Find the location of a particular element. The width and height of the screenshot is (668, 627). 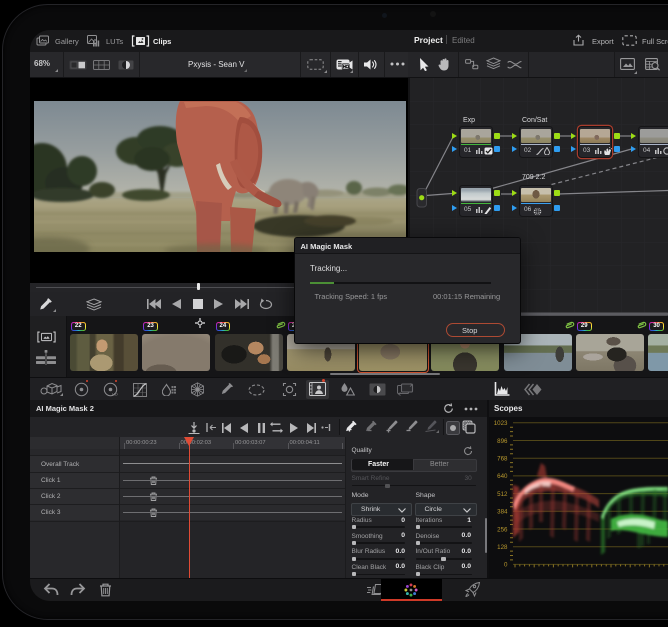

svg-text: HDR is located at coordinates (115, 394).